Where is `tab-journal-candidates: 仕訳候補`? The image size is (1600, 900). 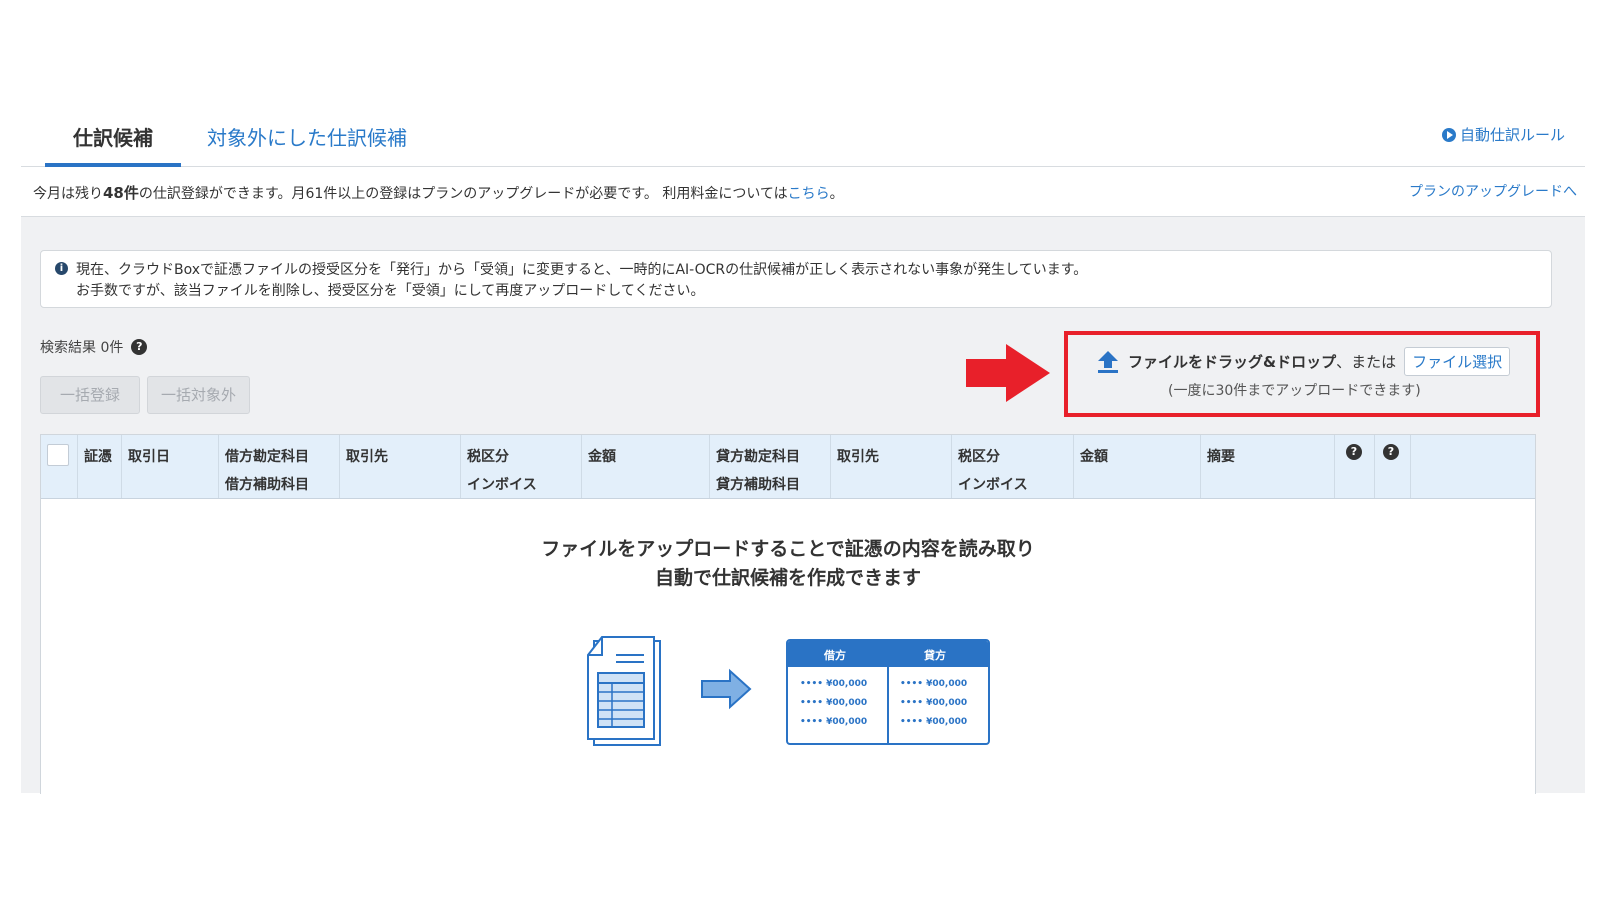
tab-journal-candidates: 仕訳候補 is located at coordinates (113, 144).